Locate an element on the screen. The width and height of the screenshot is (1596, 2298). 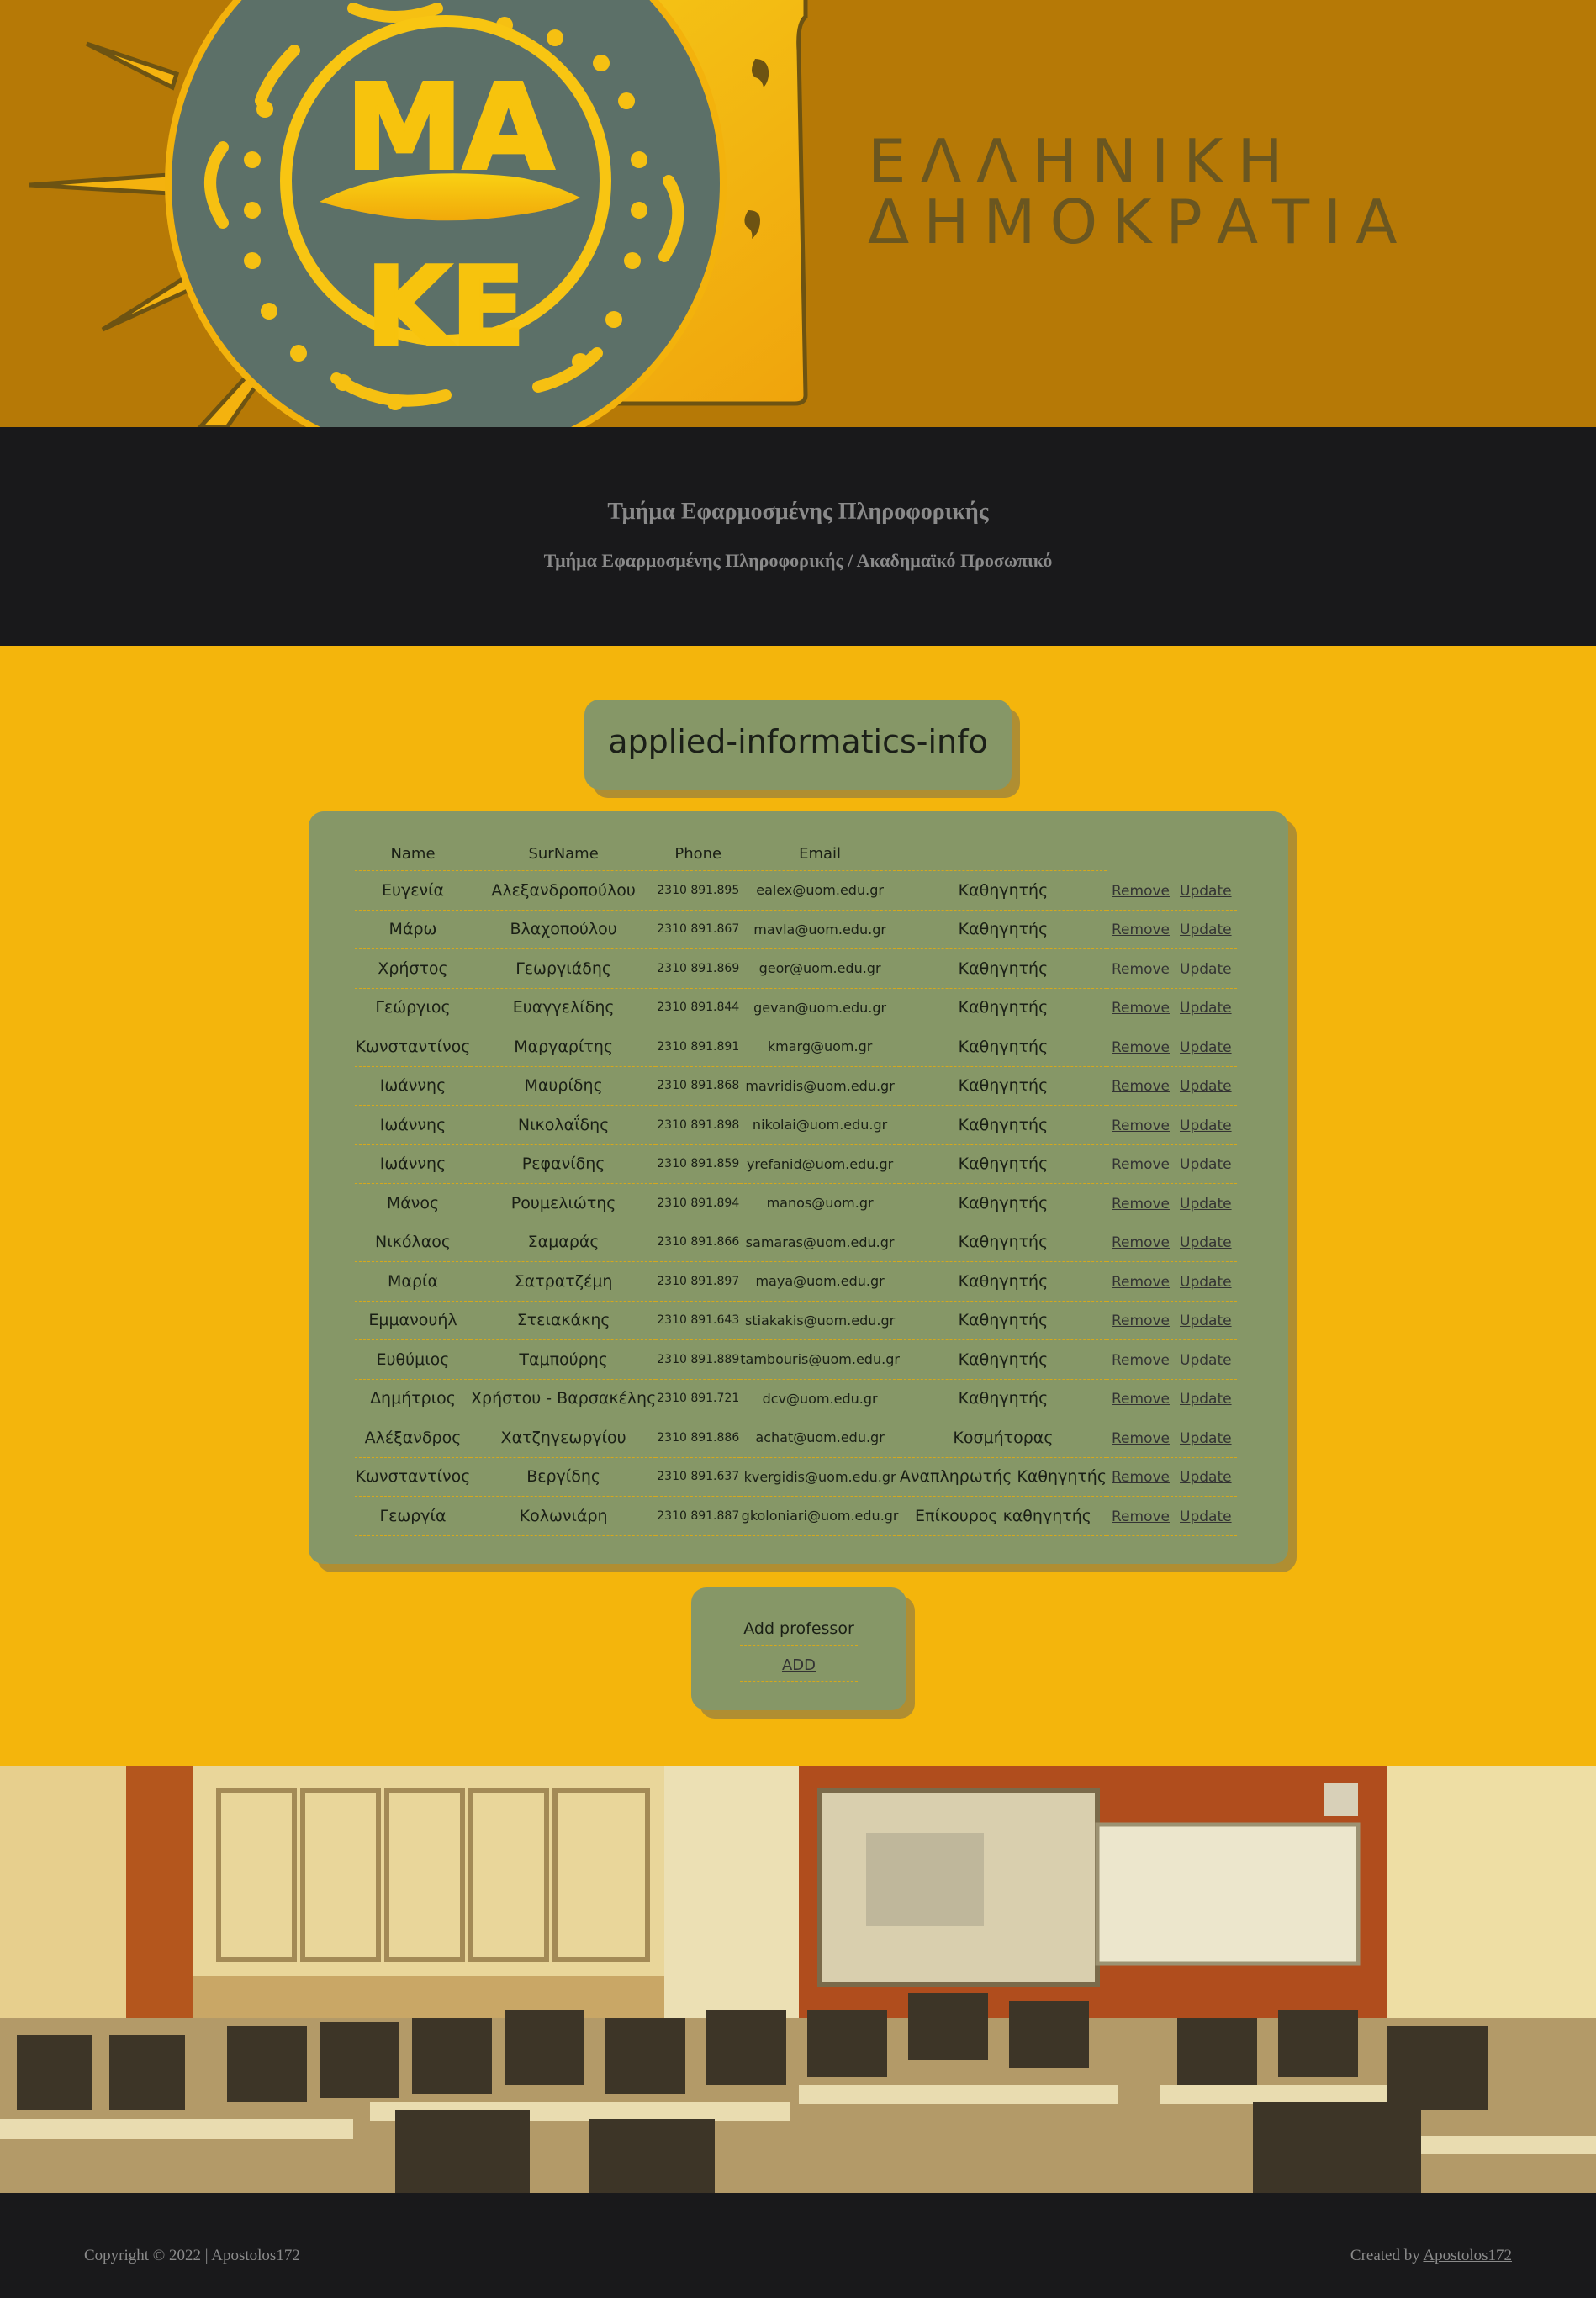
university-seal-logo: ΜΑ ΚΕ is located at coordinates (418, 213).